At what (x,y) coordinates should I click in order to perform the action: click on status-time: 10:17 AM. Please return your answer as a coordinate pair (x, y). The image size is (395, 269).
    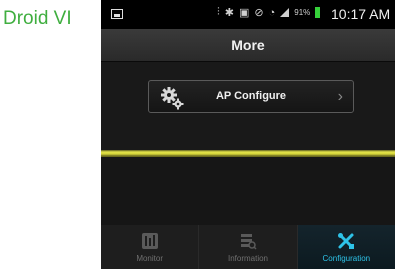
    Looking at the image, I should click on (361, 14).